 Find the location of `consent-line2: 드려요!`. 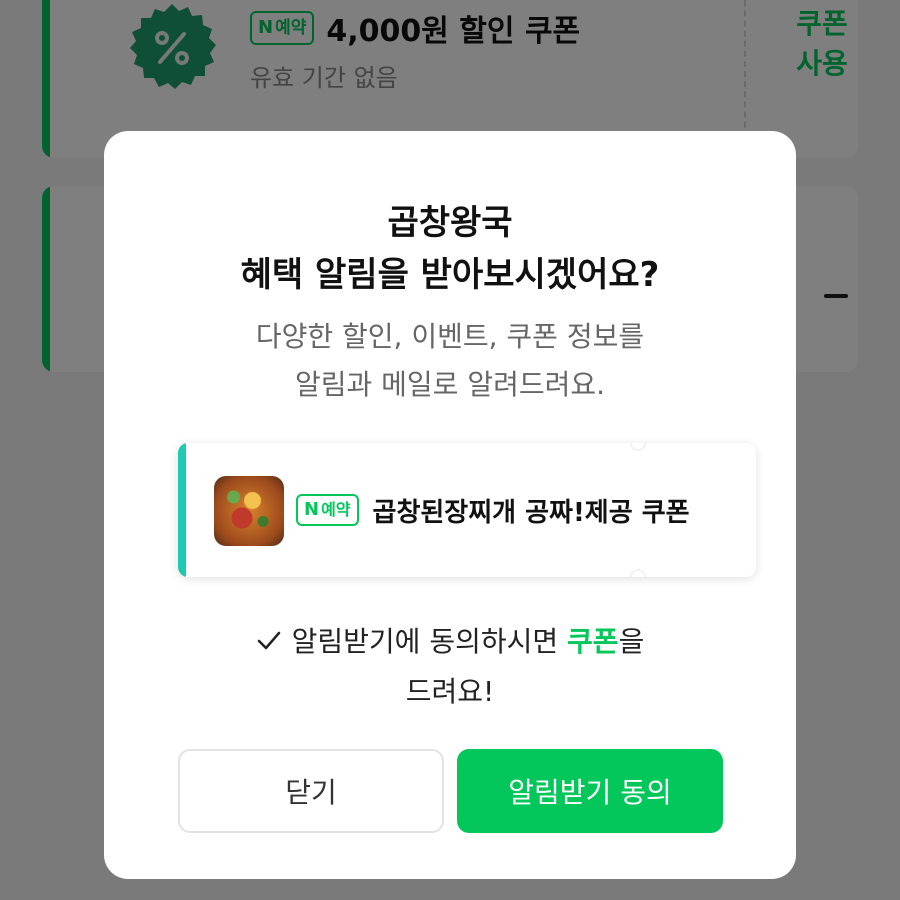

consent-line2: 드려요! is located at coordinates (450, 691).